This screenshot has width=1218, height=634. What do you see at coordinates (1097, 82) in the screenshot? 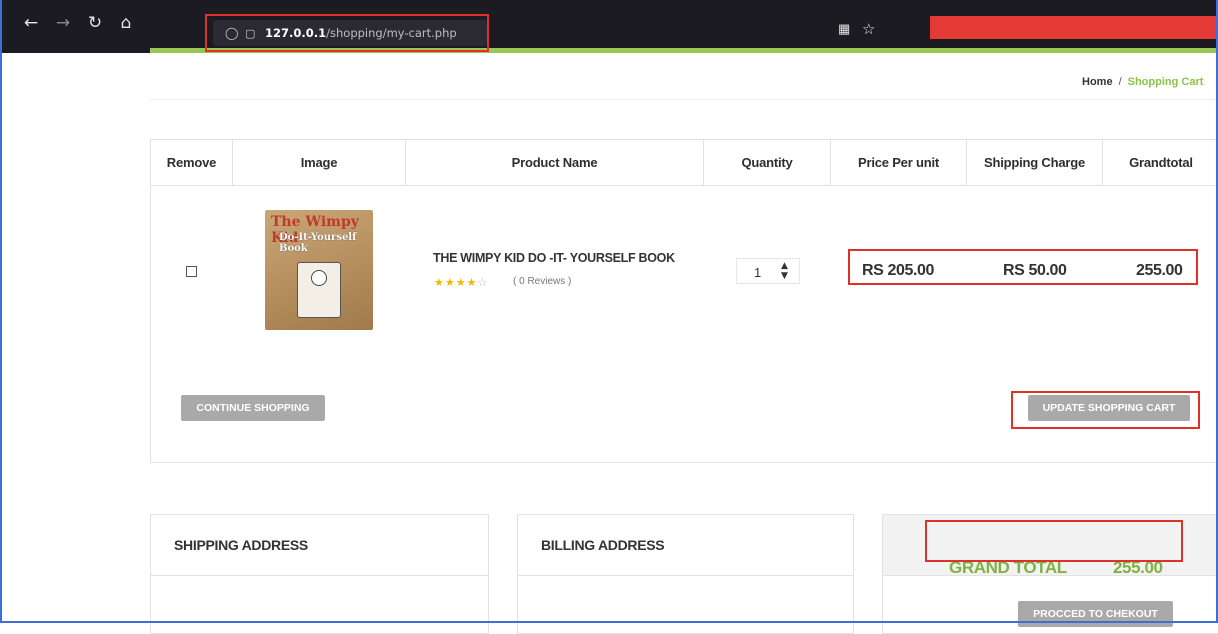
I see `breadcrumb-home: Home` at bounding box center [1097, 82].